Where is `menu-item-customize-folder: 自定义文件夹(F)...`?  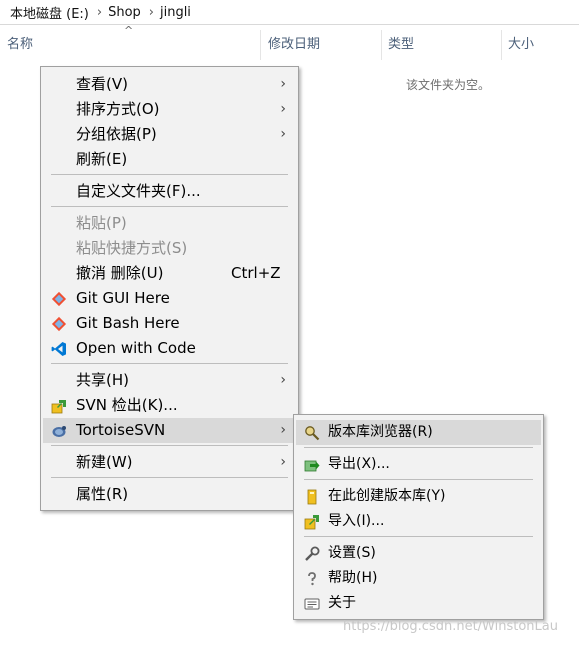
menu-item-customize-folder: 自定义文件夹(F)... is located at coordinates (169, 191).